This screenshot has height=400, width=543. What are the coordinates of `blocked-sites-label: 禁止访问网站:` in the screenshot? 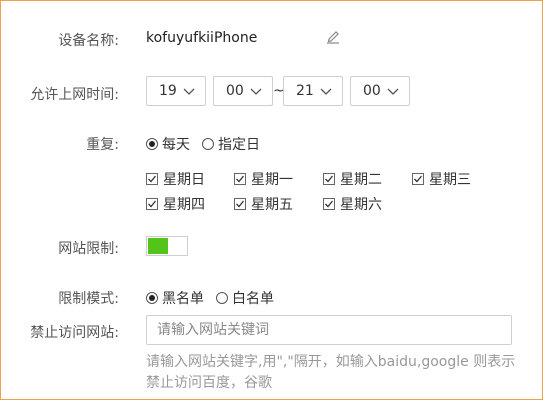 It's located at (74, 333).